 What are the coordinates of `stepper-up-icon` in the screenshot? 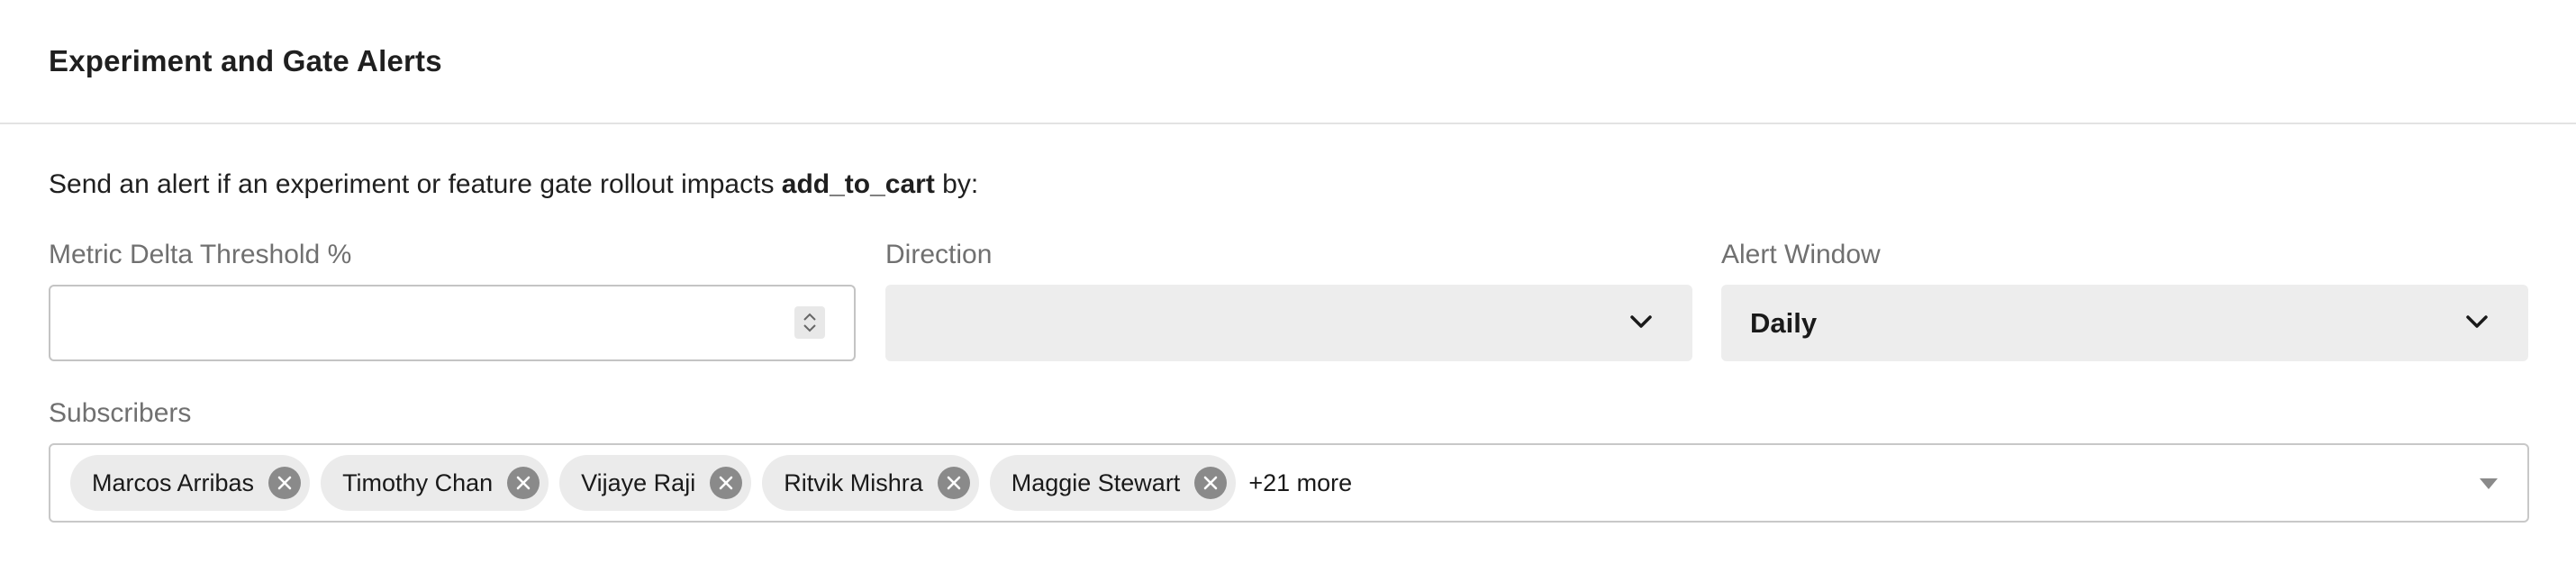 It's located at (810, 317).